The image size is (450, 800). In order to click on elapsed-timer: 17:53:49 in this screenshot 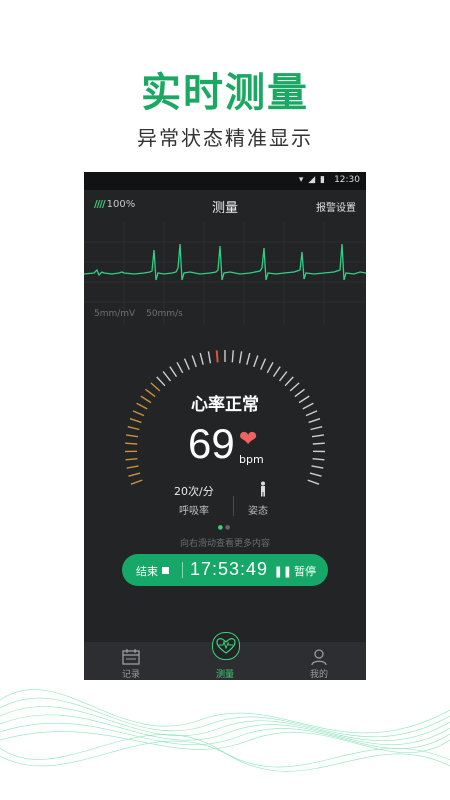, I will do `click(229, 569)`.